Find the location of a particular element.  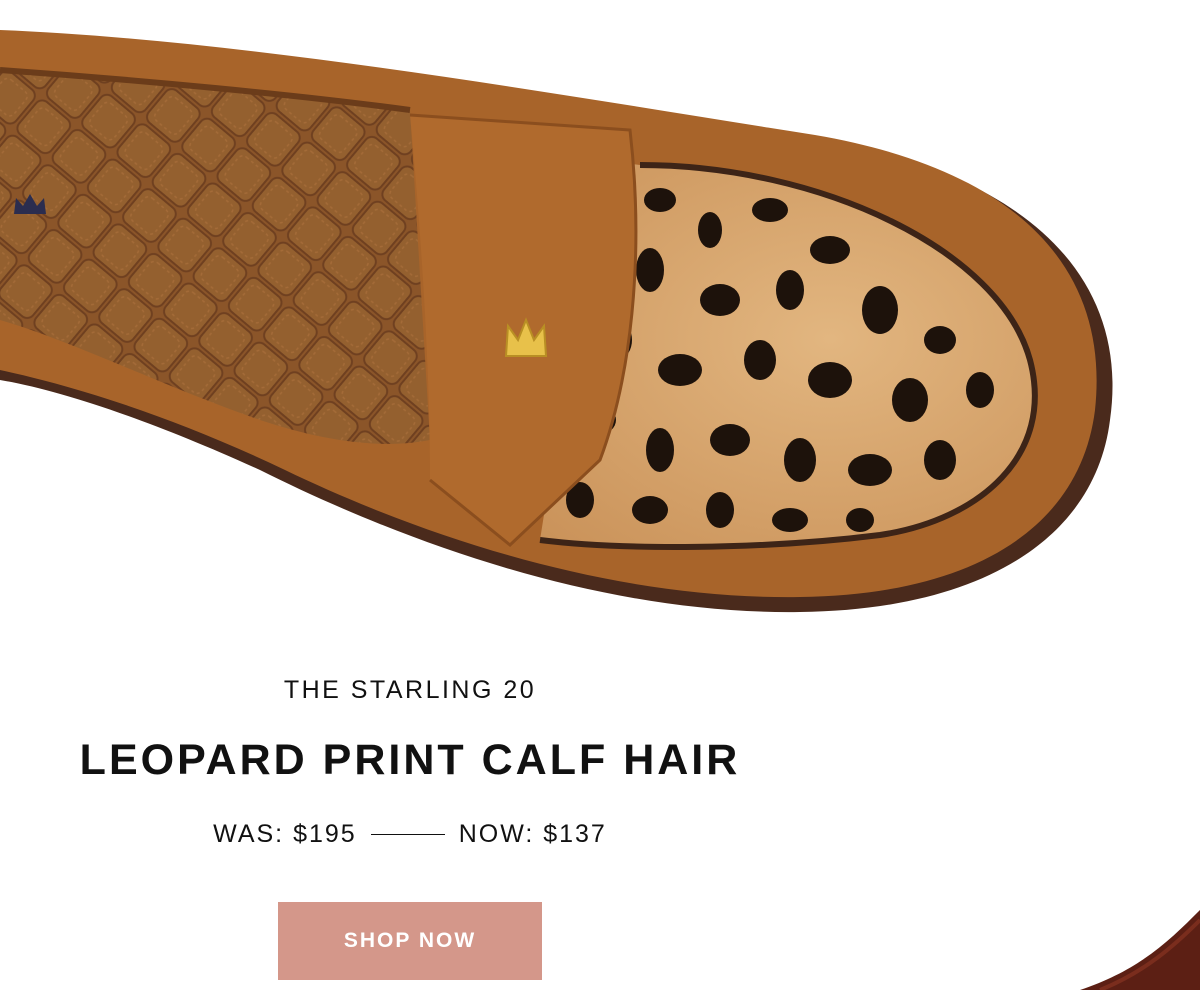

shop-now-button: SHOP NOW is located at coordinates (410, 941).